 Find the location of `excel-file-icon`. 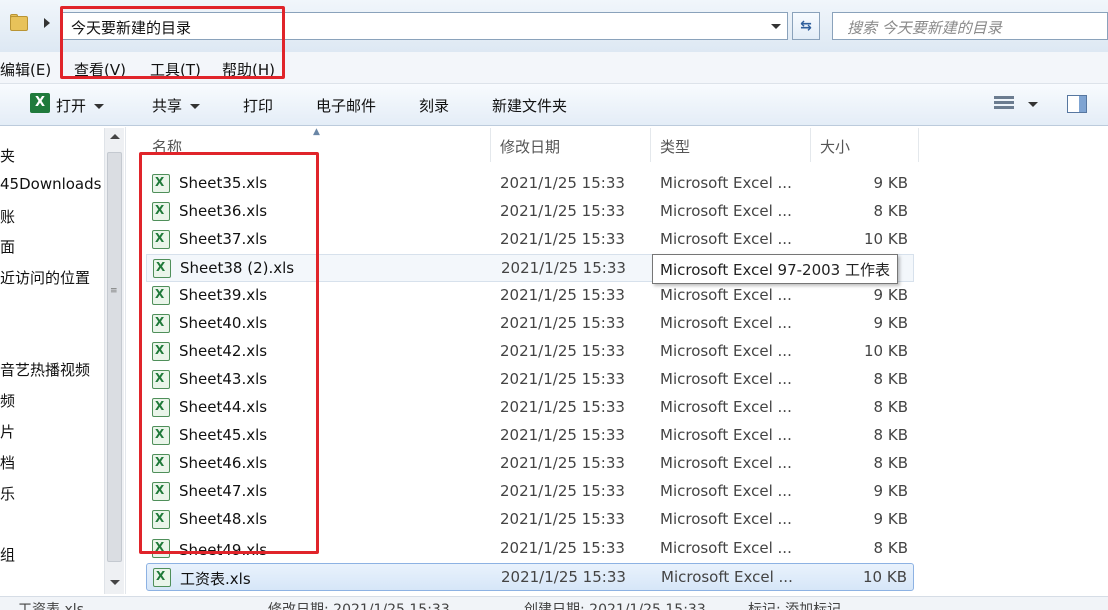

excel-file-icon is located at coordinates (162, 577).